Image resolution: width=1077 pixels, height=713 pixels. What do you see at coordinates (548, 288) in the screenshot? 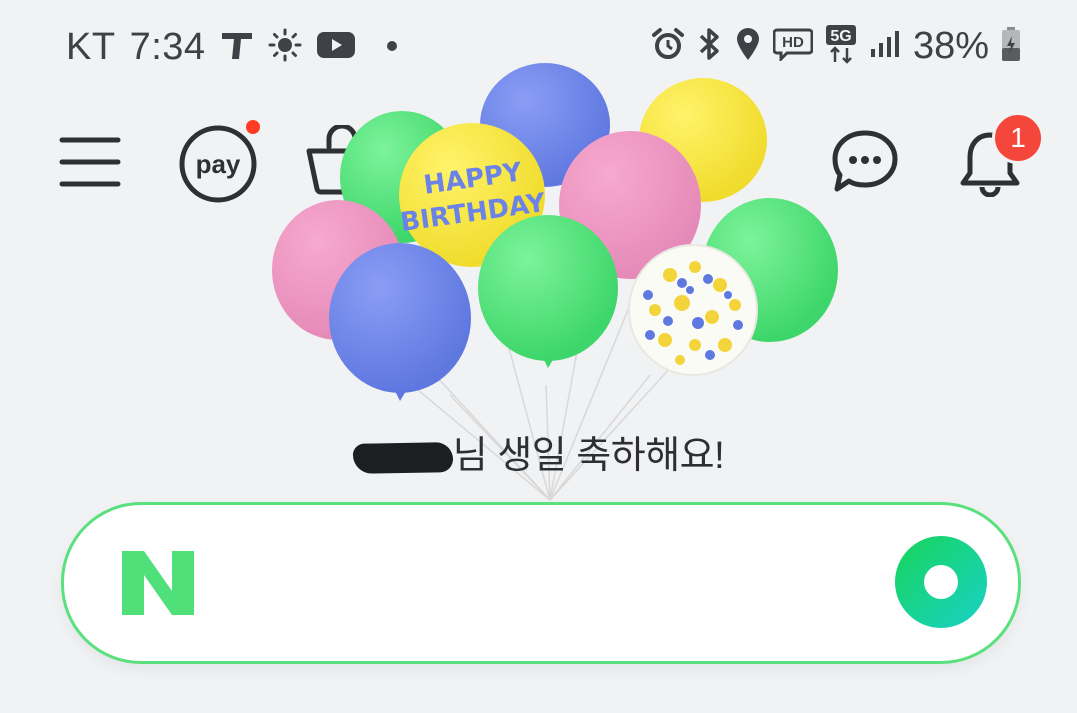
I see `balloon-green-front` at bounding box center [548, 288].